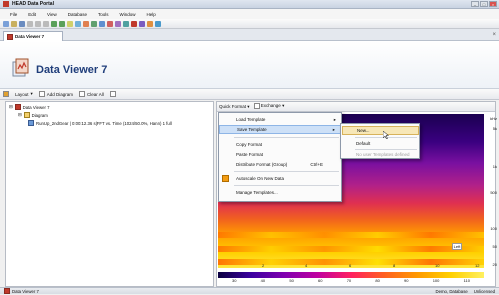 The width and height of the screenshot is (499, 295). Describe the element at coordinates (249, 94) in the screenshot. I see `viewer-toolbar: Layout ▾ Add Diagram Clear All` at that location.